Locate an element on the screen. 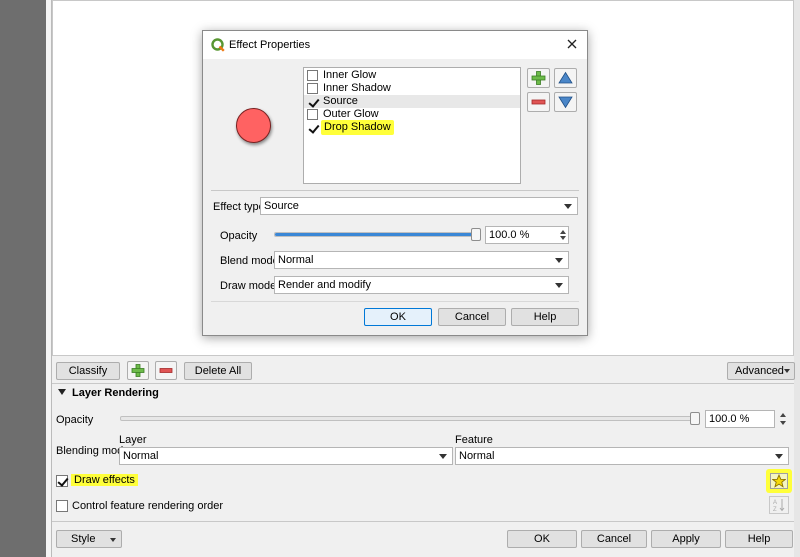  control-rendering-order-label: Control feature rendering order is located at coordinates (147, 506).